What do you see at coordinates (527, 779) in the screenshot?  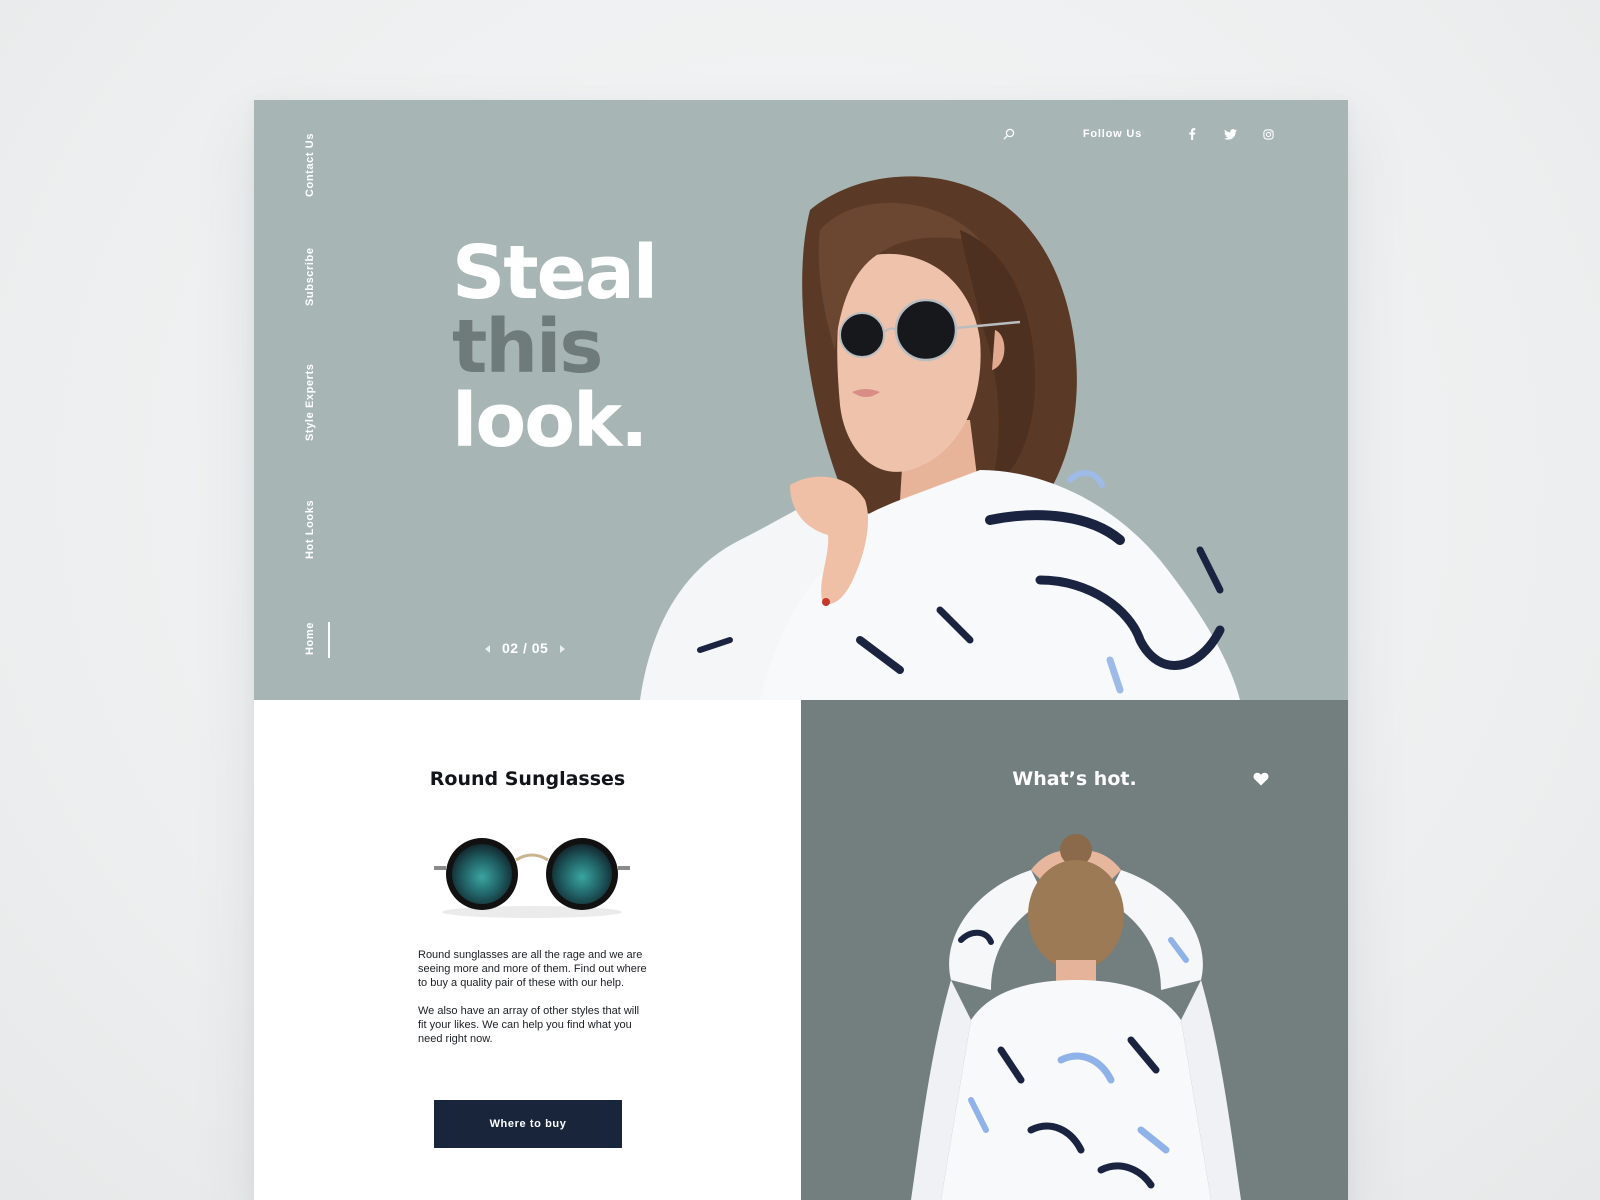 I see `product-title: Round Sunglasses` at bounding box center [527, 779].